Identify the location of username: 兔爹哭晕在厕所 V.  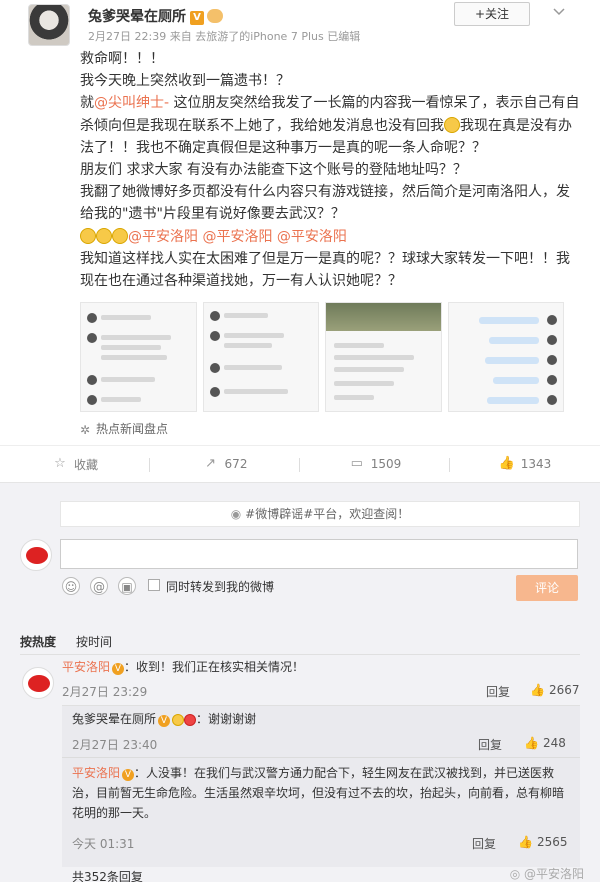
(155, 16).